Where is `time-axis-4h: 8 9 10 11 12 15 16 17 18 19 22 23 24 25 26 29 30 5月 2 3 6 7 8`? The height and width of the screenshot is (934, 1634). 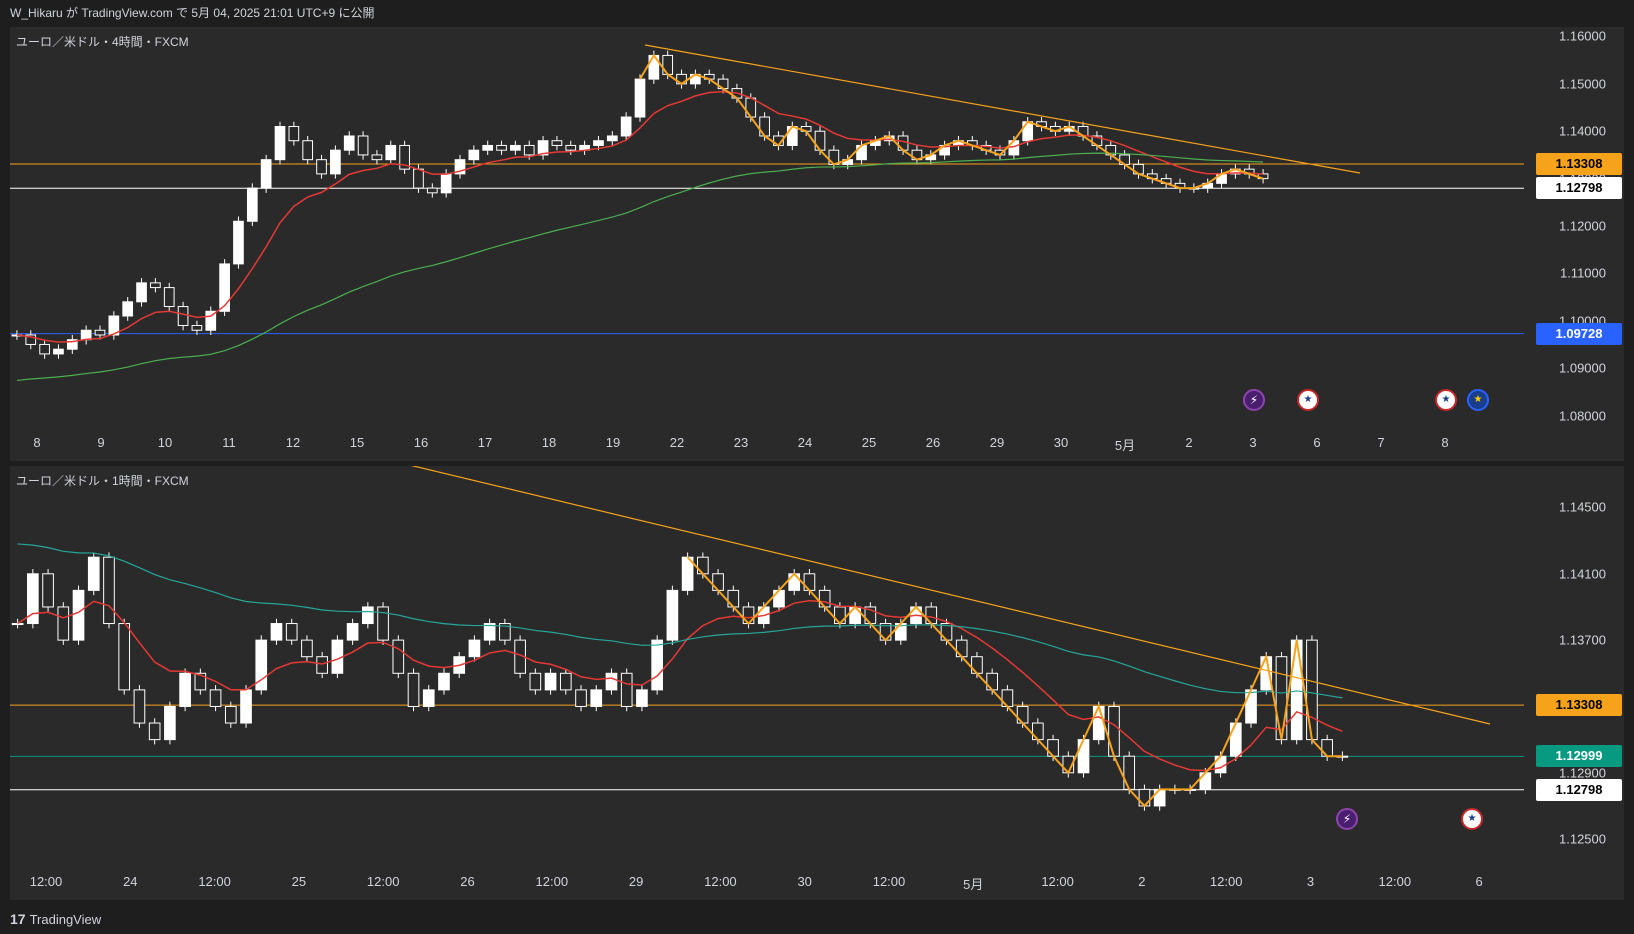
time-axis-4h: 8 9 10 11 12 15 16 17 18 19 22 23 24 25 26 29 30 5月 2 3 6 7 8 is located at coordinates (767, 443).